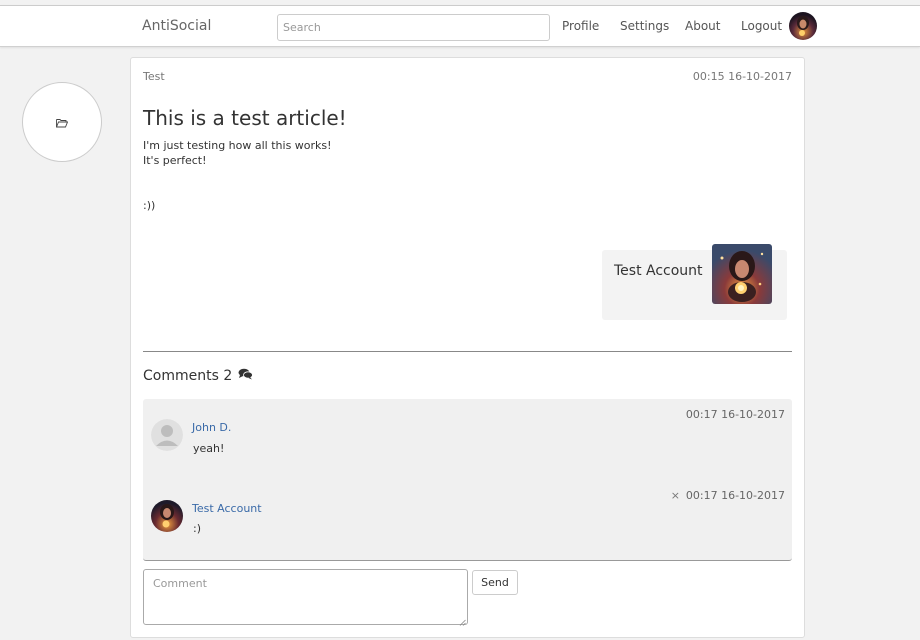 The image size is (920, 640). Describe the element at coordinates (175, 160) in the screenshot. I see `post-body-line: It's perfect!` at that location.